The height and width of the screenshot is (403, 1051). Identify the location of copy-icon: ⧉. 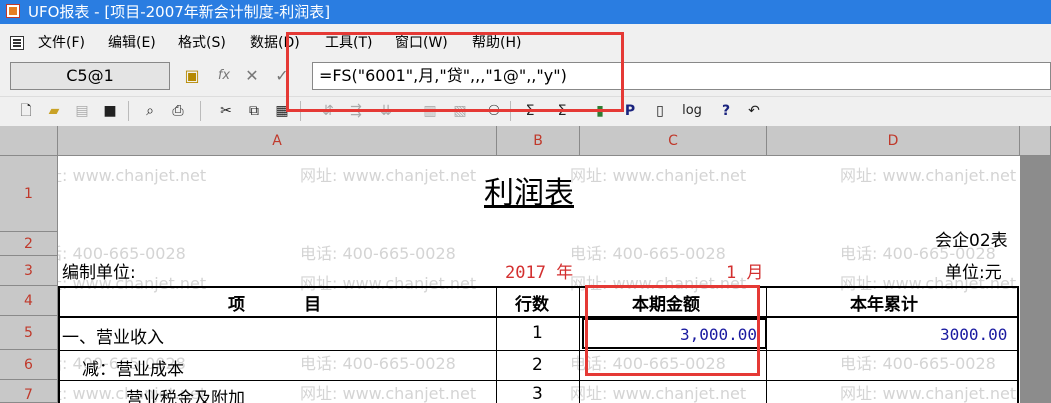
(254, 111).